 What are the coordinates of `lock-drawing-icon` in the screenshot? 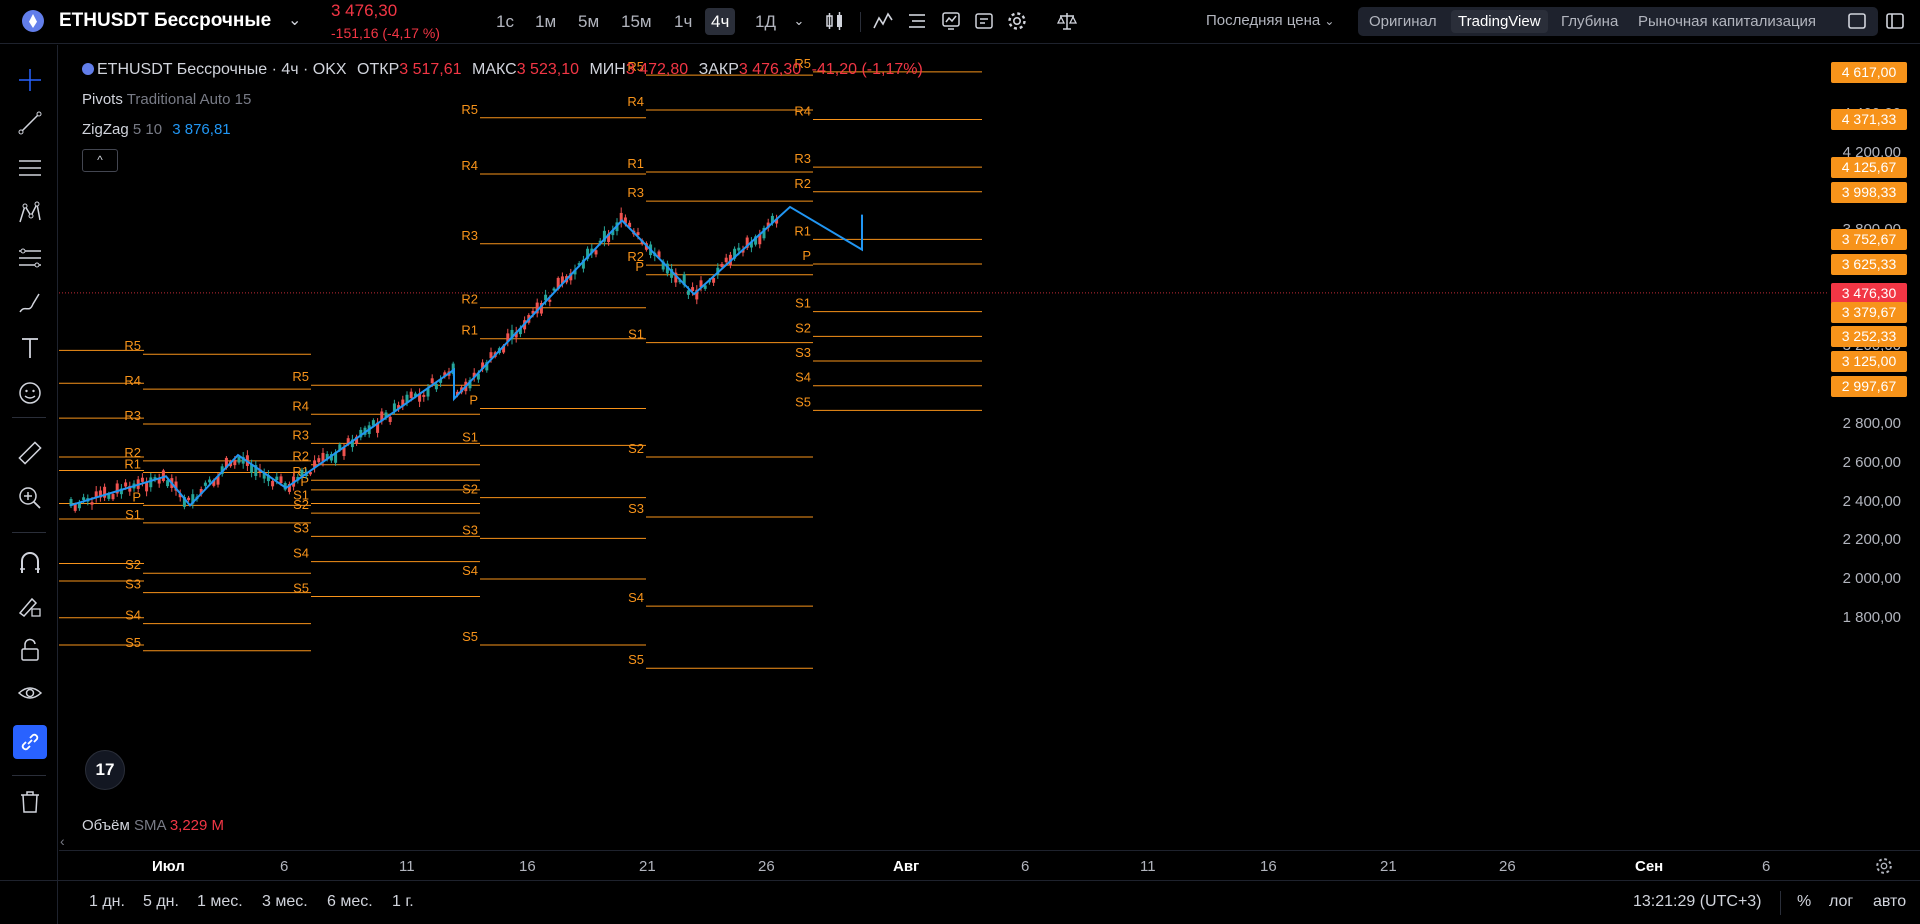 It's located at (30, 606).